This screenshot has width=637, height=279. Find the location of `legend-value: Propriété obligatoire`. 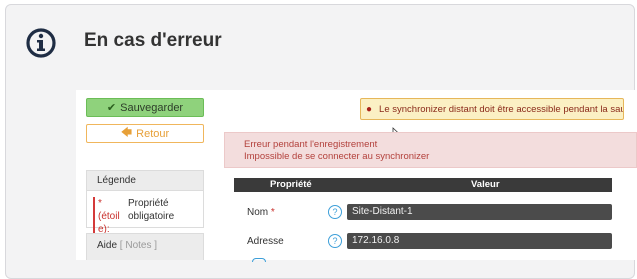

legend-value: Propriété obligatoire is located at coordinates (149, 216).